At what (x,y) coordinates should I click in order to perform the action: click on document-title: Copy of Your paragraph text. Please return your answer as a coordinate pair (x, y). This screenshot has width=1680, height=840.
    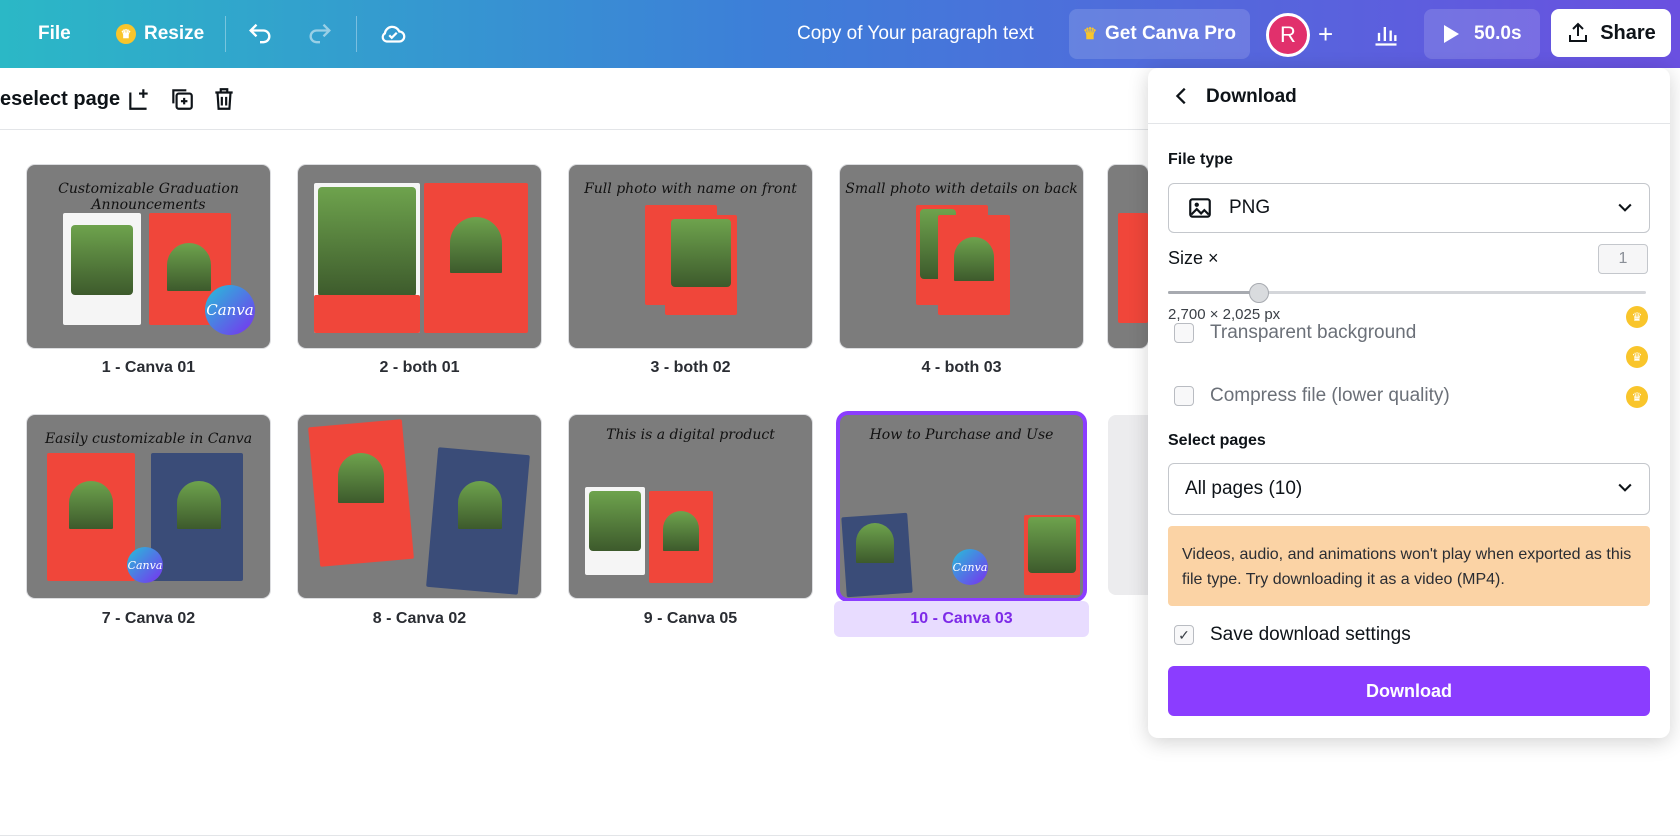
    Looking at the image, I should click on (915, 34).